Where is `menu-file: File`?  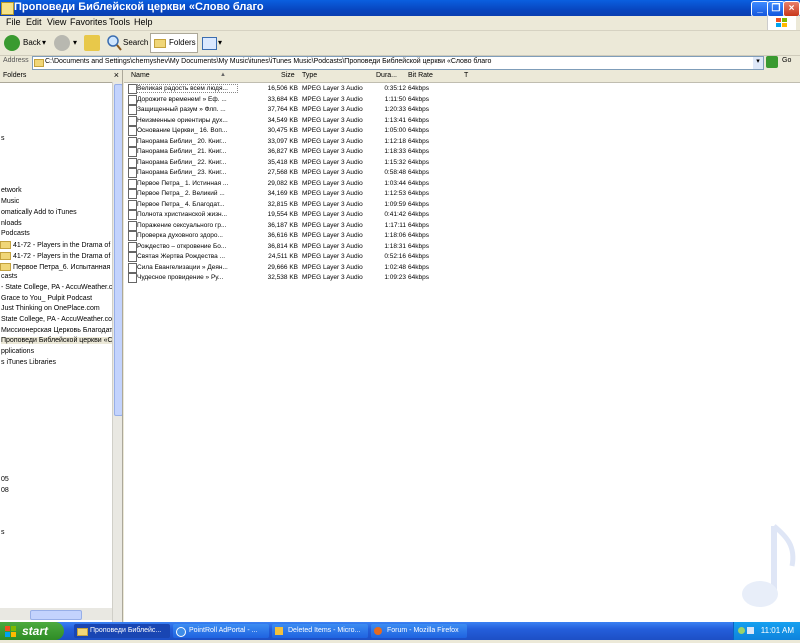 menu-file: File is located at coordinates (13, 22).